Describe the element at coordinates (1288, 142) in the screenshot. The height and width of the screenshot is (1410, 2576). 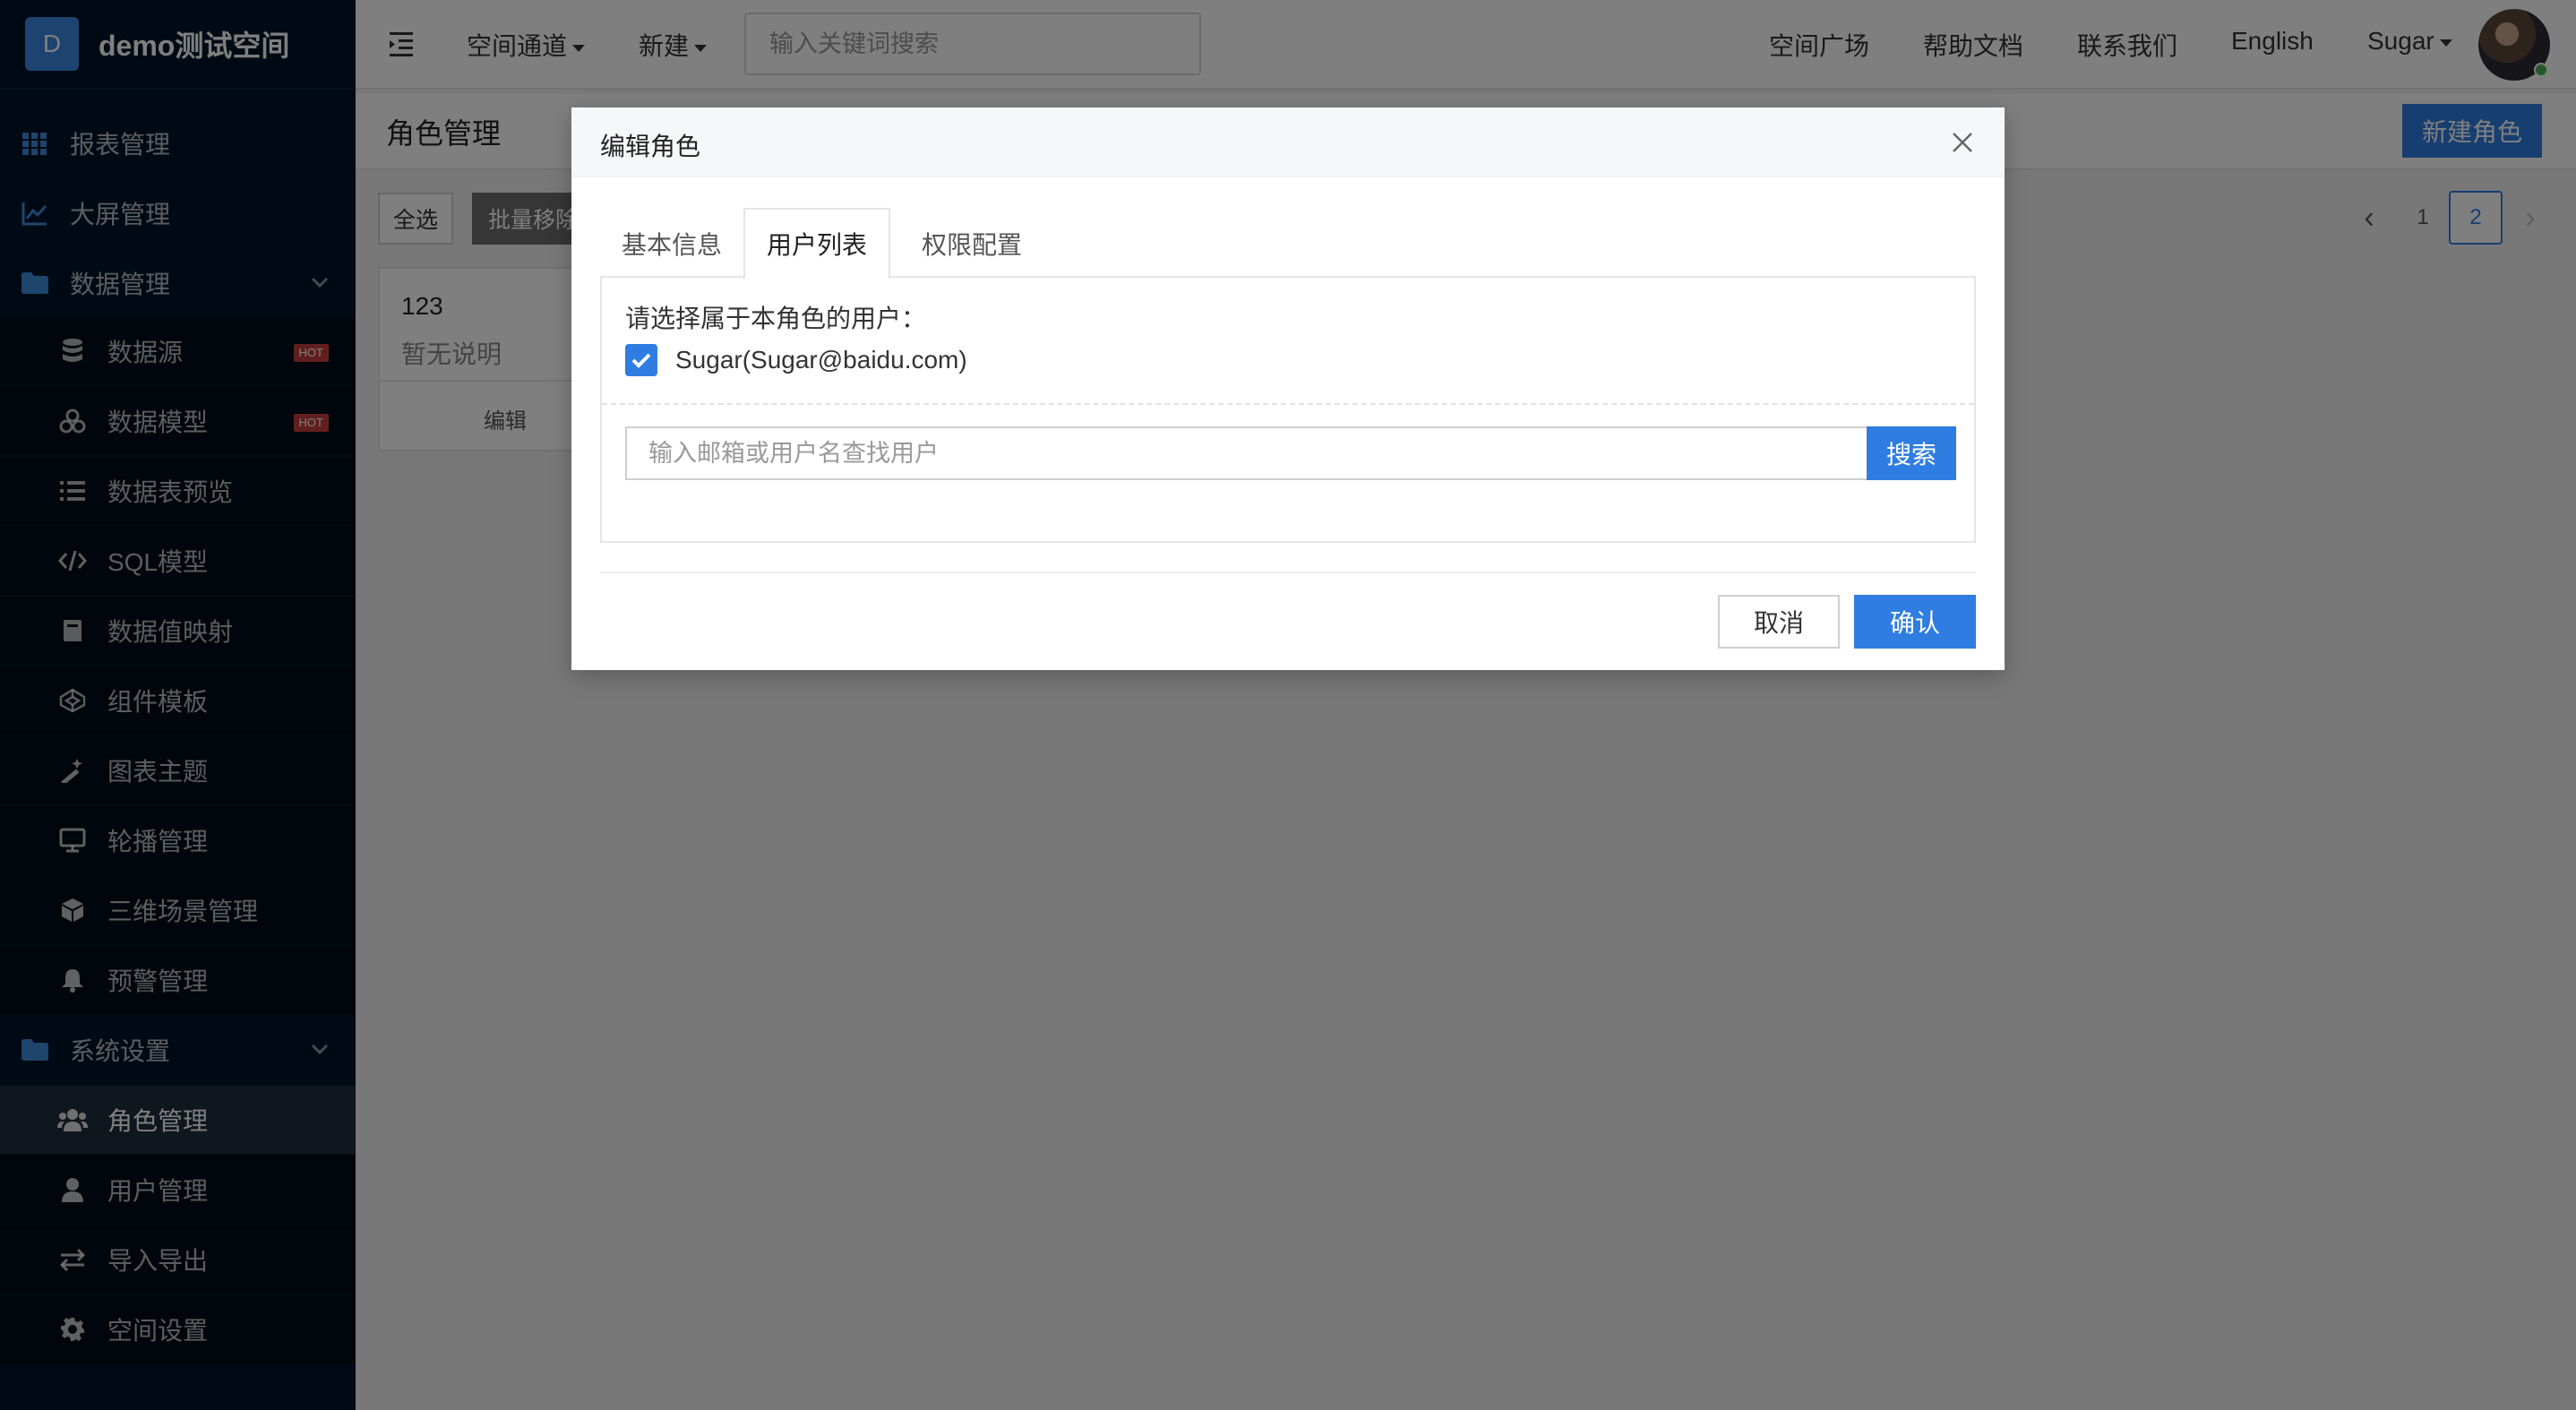
I see `modal-header: 编辑角色` at that location.